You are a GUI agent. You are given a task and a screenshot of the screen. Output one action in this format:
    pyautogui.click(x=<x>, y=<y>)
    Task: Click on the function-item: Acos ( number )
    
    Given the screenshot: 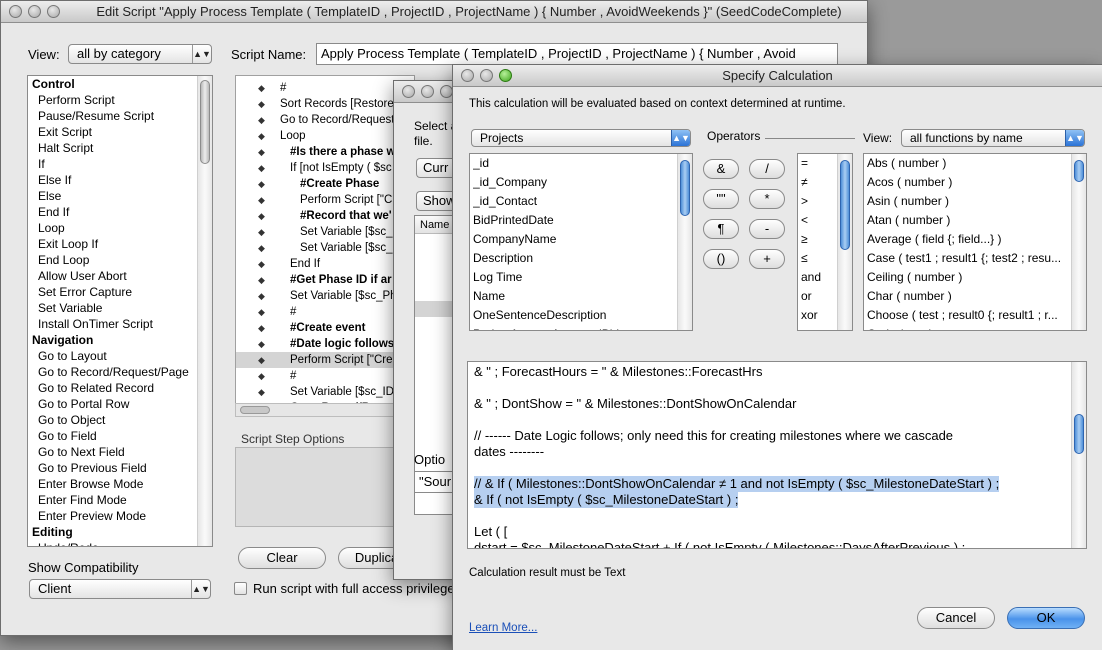 What is the action you would take?
    pyautogui.click(x=968, y=182)
    